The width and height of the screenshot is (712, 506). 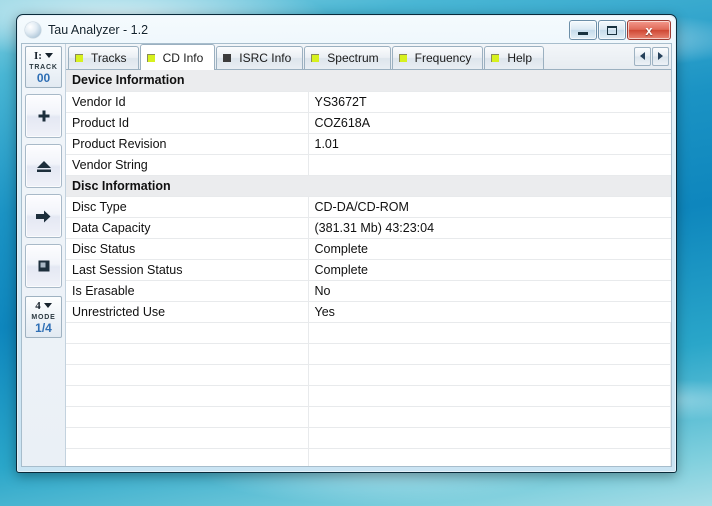 I want to click on table-cell-value: COZ618A, so click(x=489, y=123).